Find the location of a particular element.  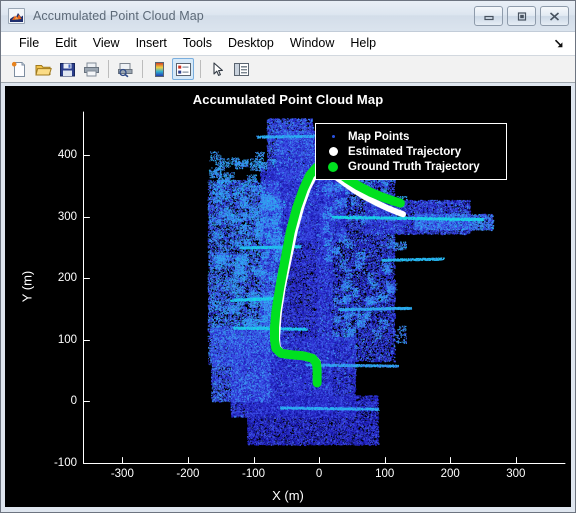

save-figure-icon is located at coordinates (67, 69).